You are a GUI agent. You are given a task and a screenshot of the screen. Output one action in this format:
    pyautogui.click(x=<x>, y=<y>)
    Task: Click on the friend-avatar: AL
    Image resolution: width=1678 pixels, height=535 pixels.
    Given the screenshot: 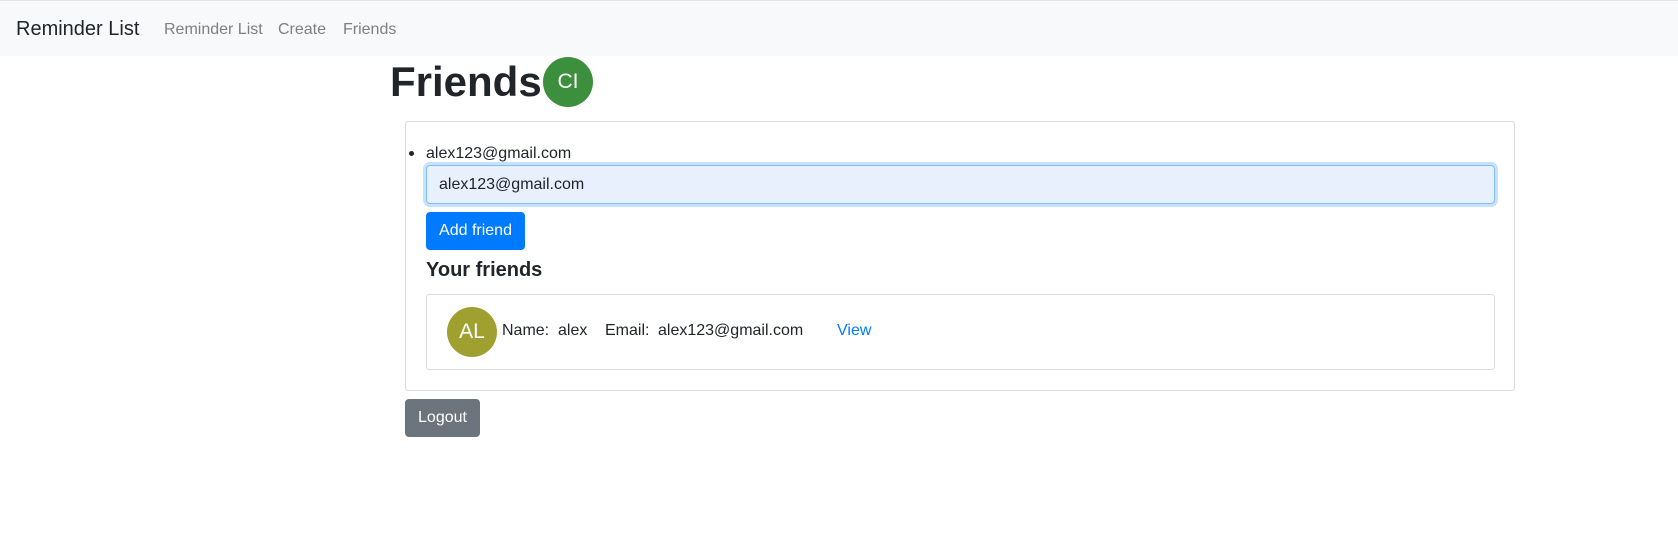 What is the action you would take?
    pyautogui.click(x=472, y=332)
    